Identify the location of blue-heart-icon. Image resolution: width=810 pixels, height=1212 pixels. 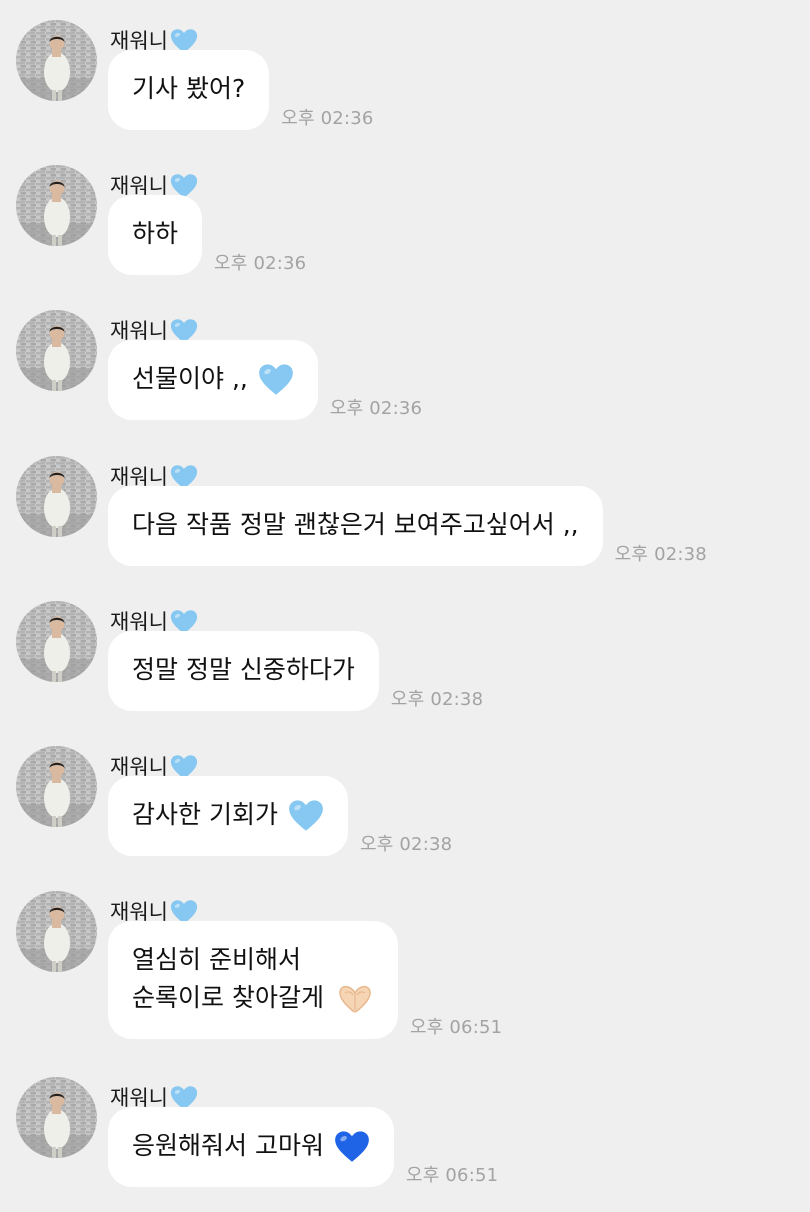
(352, 1146).